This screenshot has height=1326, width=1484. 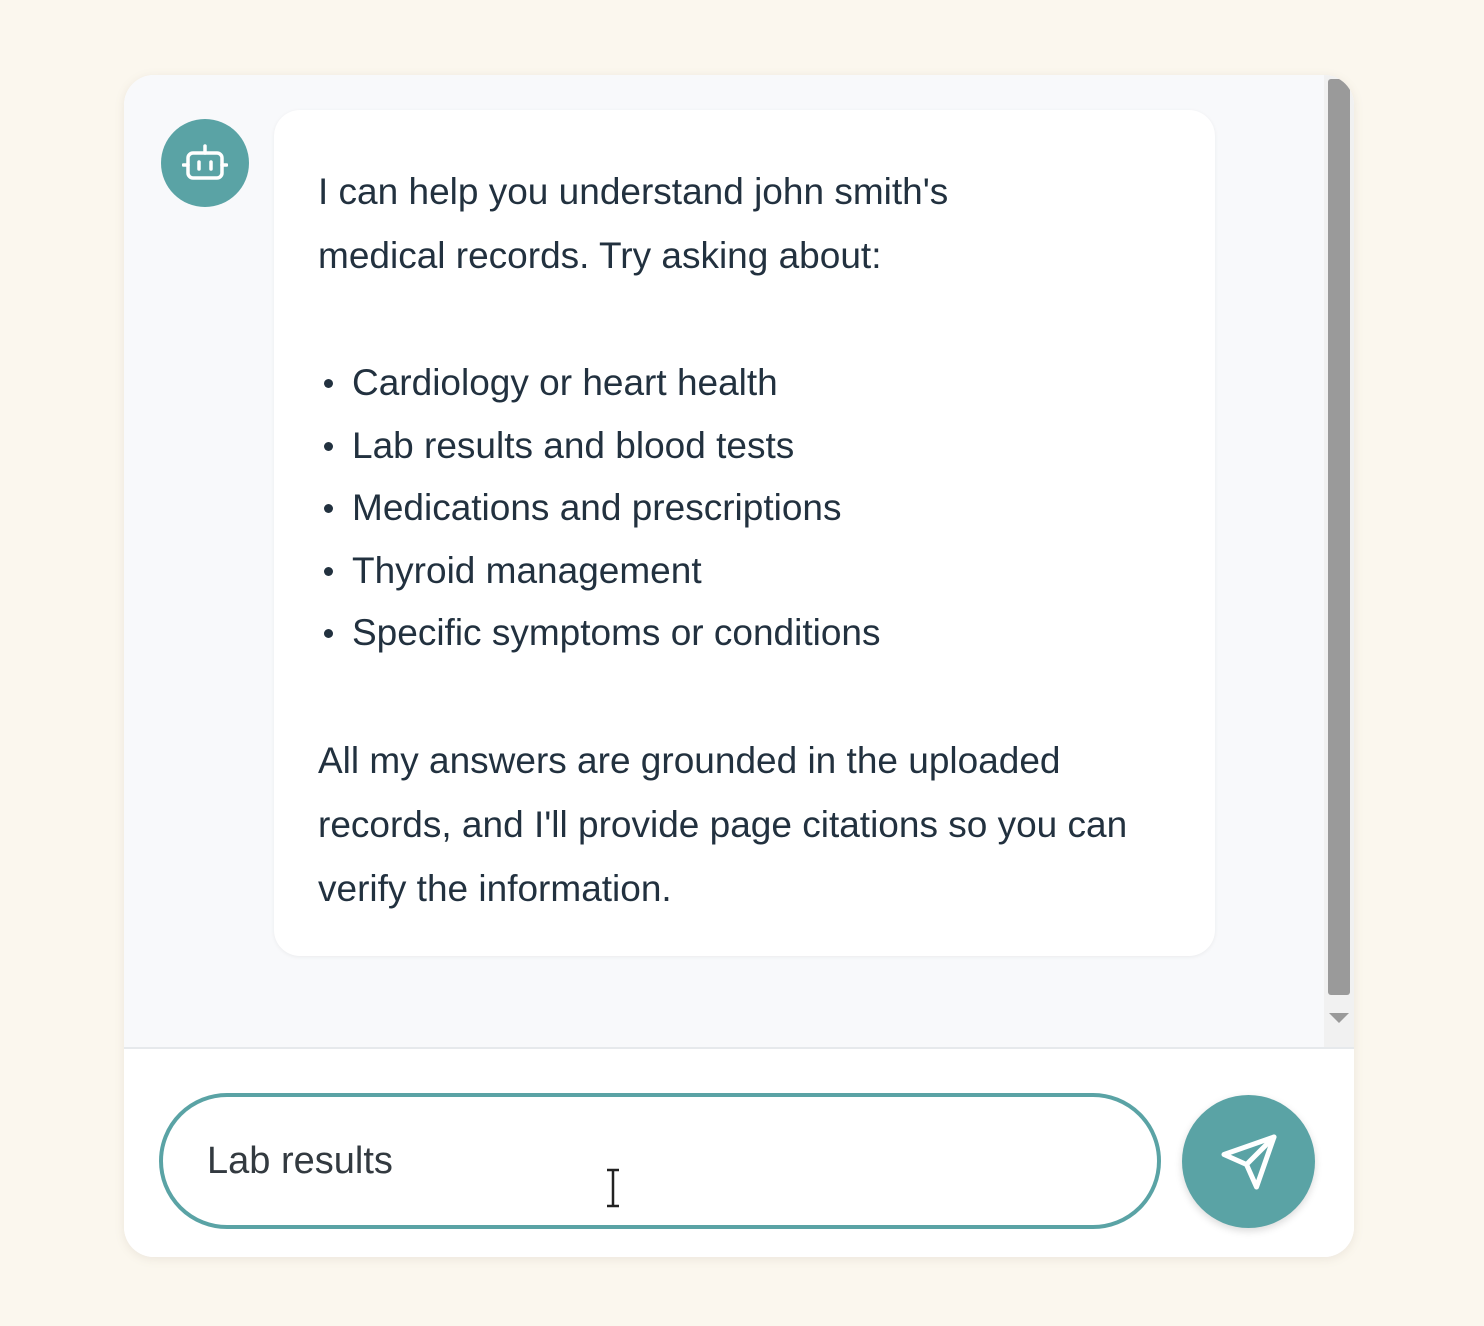 I want to click on scroll-down-arrow-icon, so click(x=1339, y=1018).